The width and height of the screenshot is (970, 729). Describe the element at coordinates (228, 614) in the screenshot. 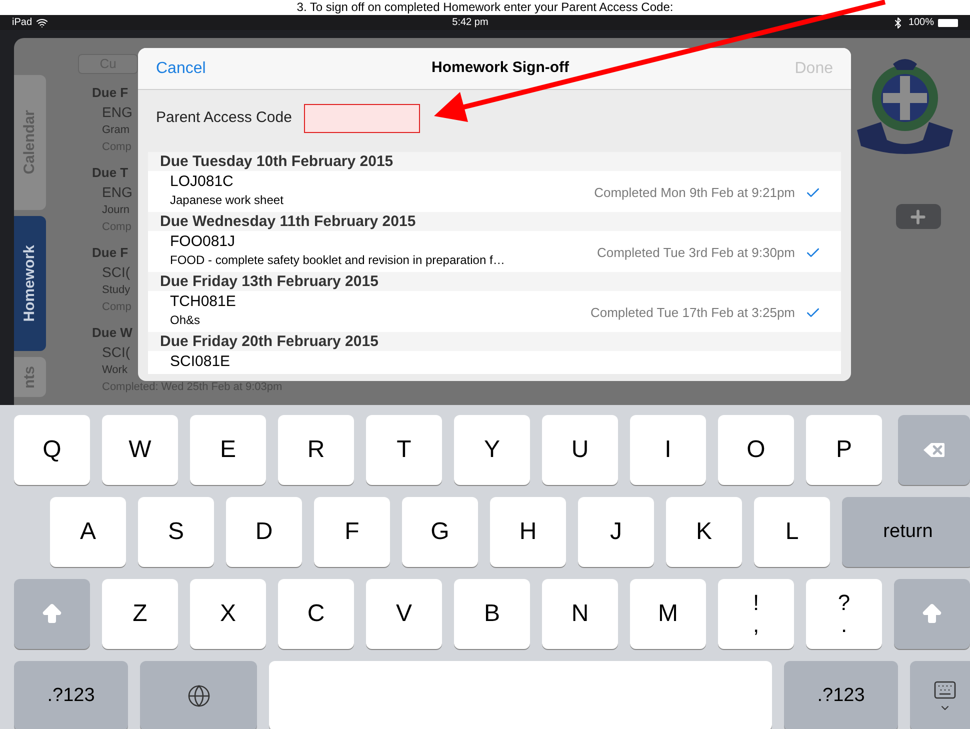

I see `letter-key: X` at that location.